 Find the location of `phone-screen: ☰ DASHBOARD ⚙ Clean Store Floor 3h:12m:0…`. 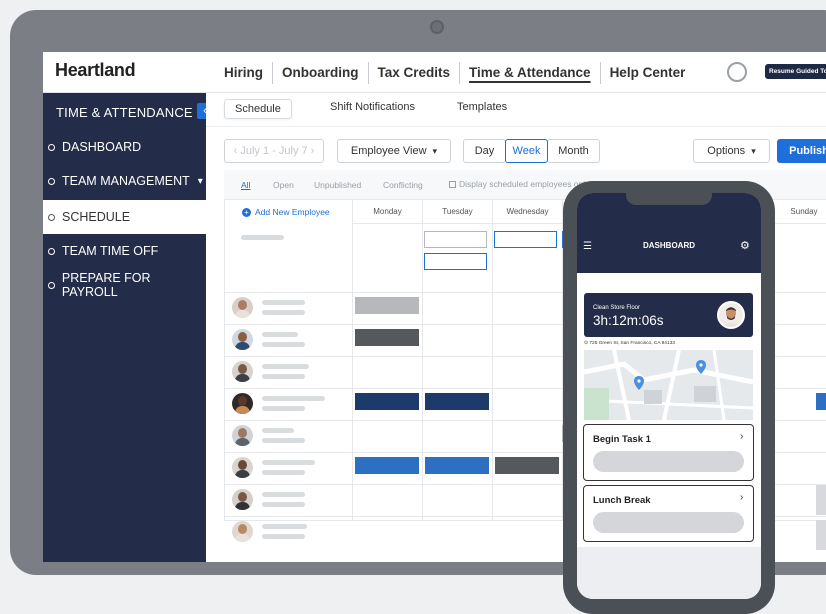

phone-screen: ☰ DASHBOARD ⚙ Clean Store Floor 3h:12m:0… is located at coordinates (669, 396).